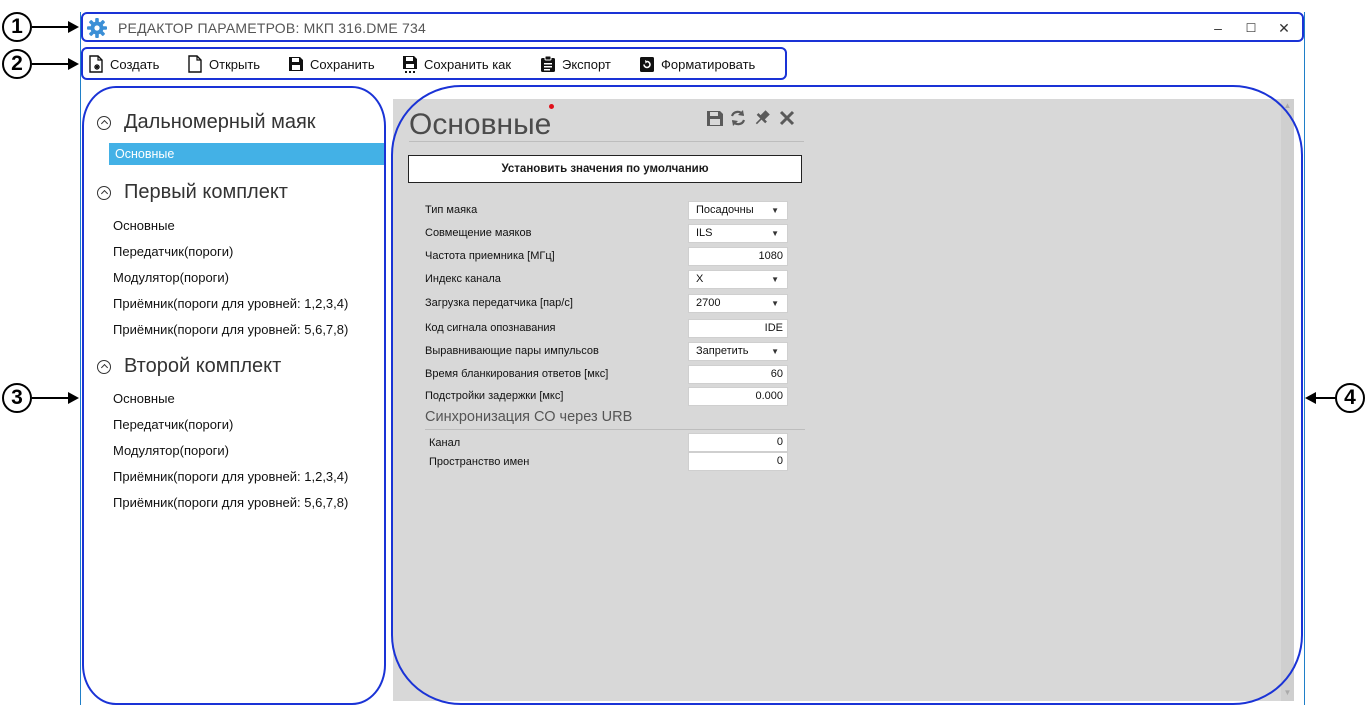  Describe the element at coordinates (494, 396) in the screenshot. I see `param-label: Подстройки задержки [мкс]` at that location.